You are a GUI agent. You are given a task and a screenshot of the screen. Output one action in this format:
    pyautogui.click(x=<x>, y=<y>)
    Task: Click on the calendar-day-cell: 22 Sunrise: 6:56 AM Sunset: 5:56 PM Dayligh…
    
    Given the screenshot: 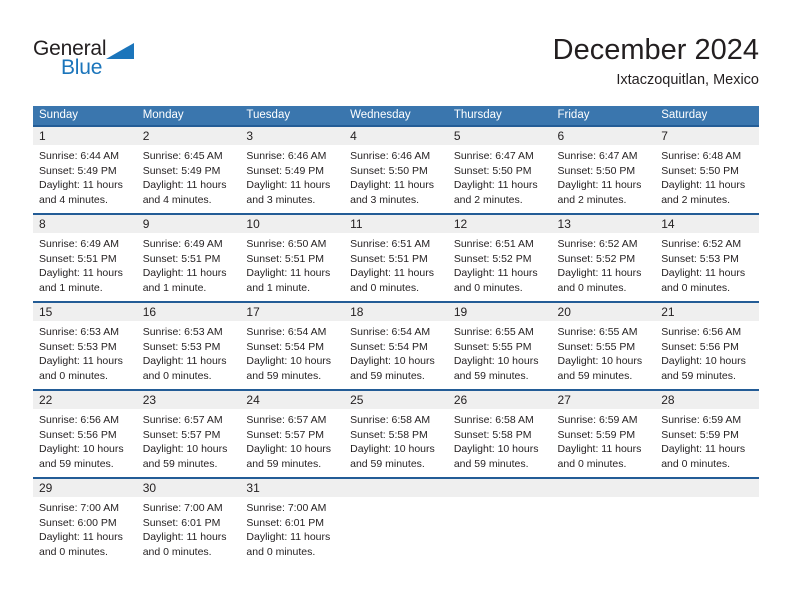 What is the action you would take?
    pyautogui.click(x=85, y=433)
    